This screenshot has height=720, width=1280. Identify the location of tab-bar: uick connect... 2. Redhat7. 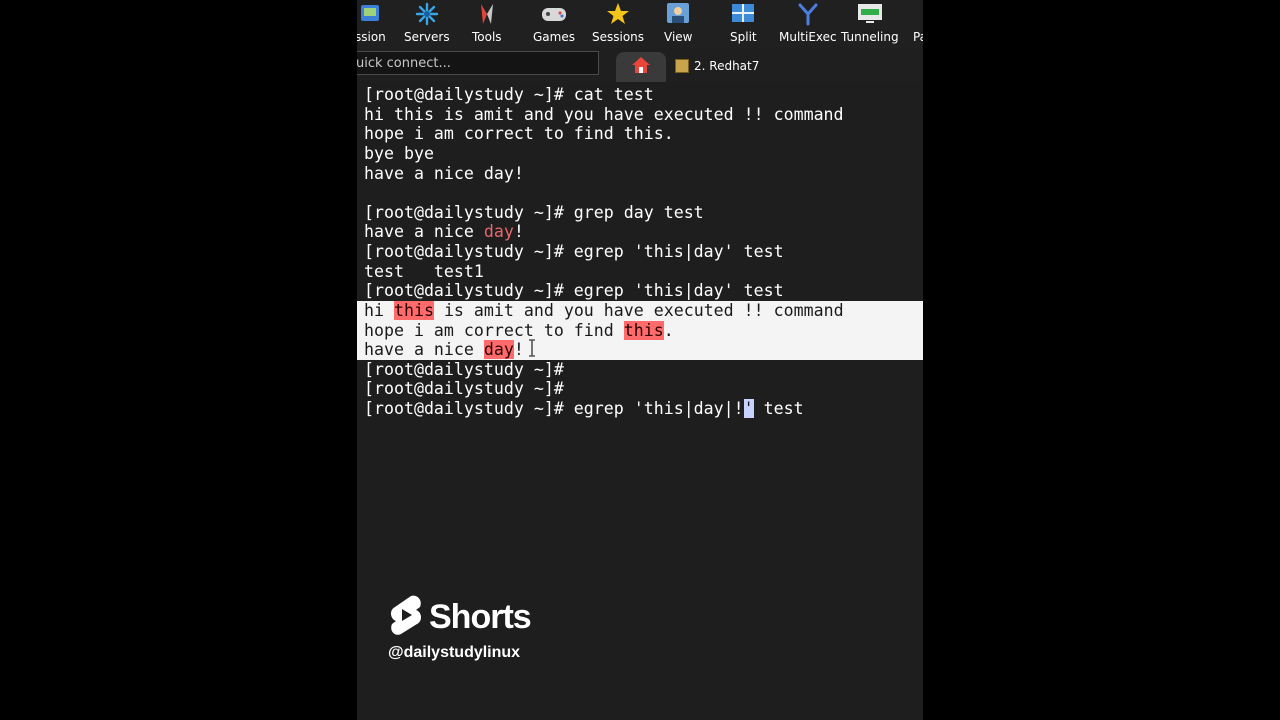
(640, 65).